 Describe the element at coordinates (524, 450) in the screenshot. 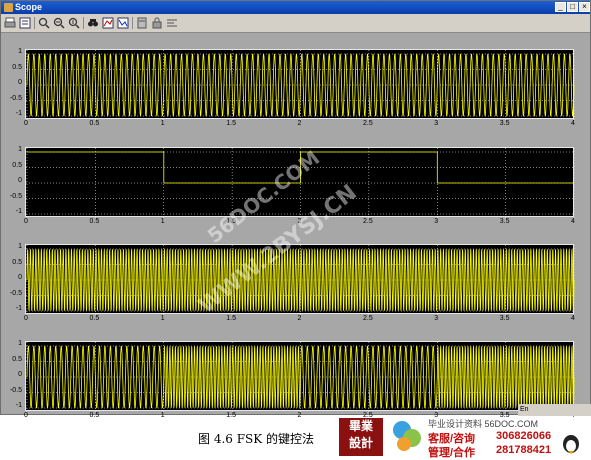

I see `contact-admin-qq: 281788421` at that location.